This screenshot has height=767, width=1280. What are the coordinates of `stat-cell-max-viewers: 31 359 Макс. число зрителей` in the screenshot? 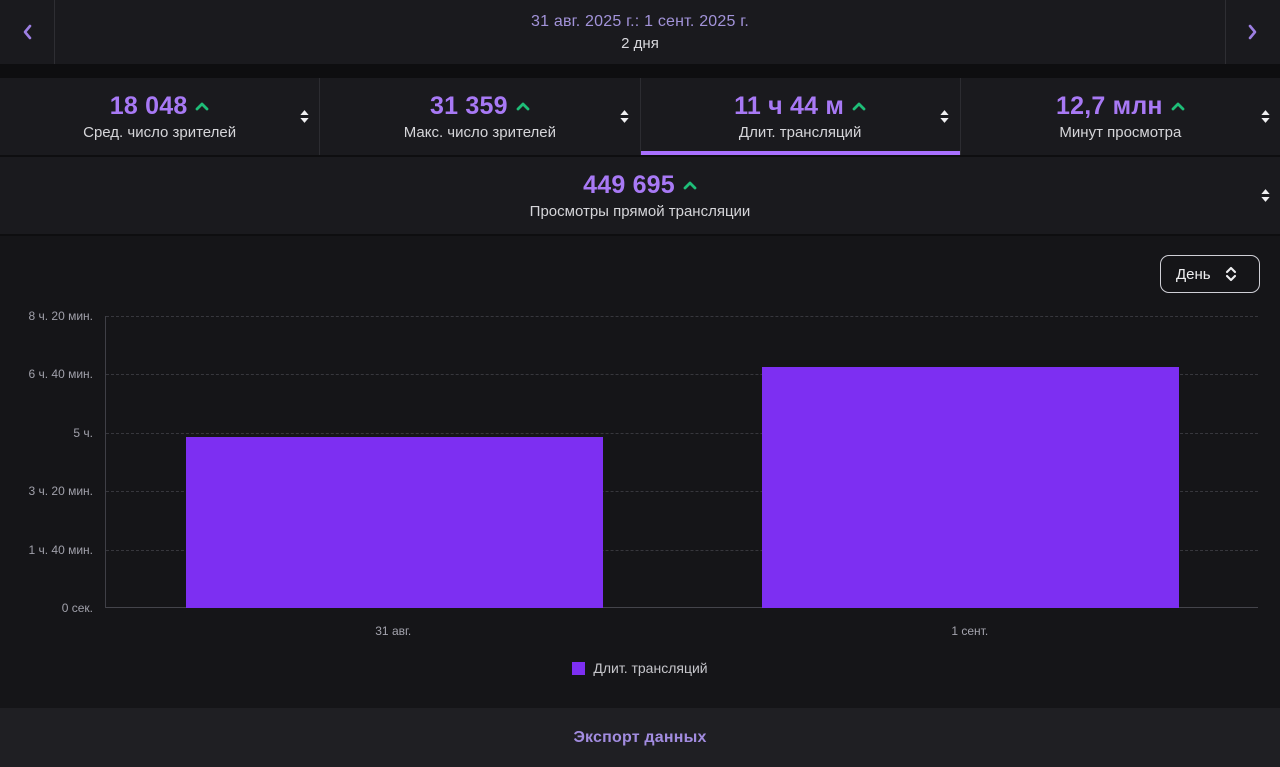 It's located at (479, 116).